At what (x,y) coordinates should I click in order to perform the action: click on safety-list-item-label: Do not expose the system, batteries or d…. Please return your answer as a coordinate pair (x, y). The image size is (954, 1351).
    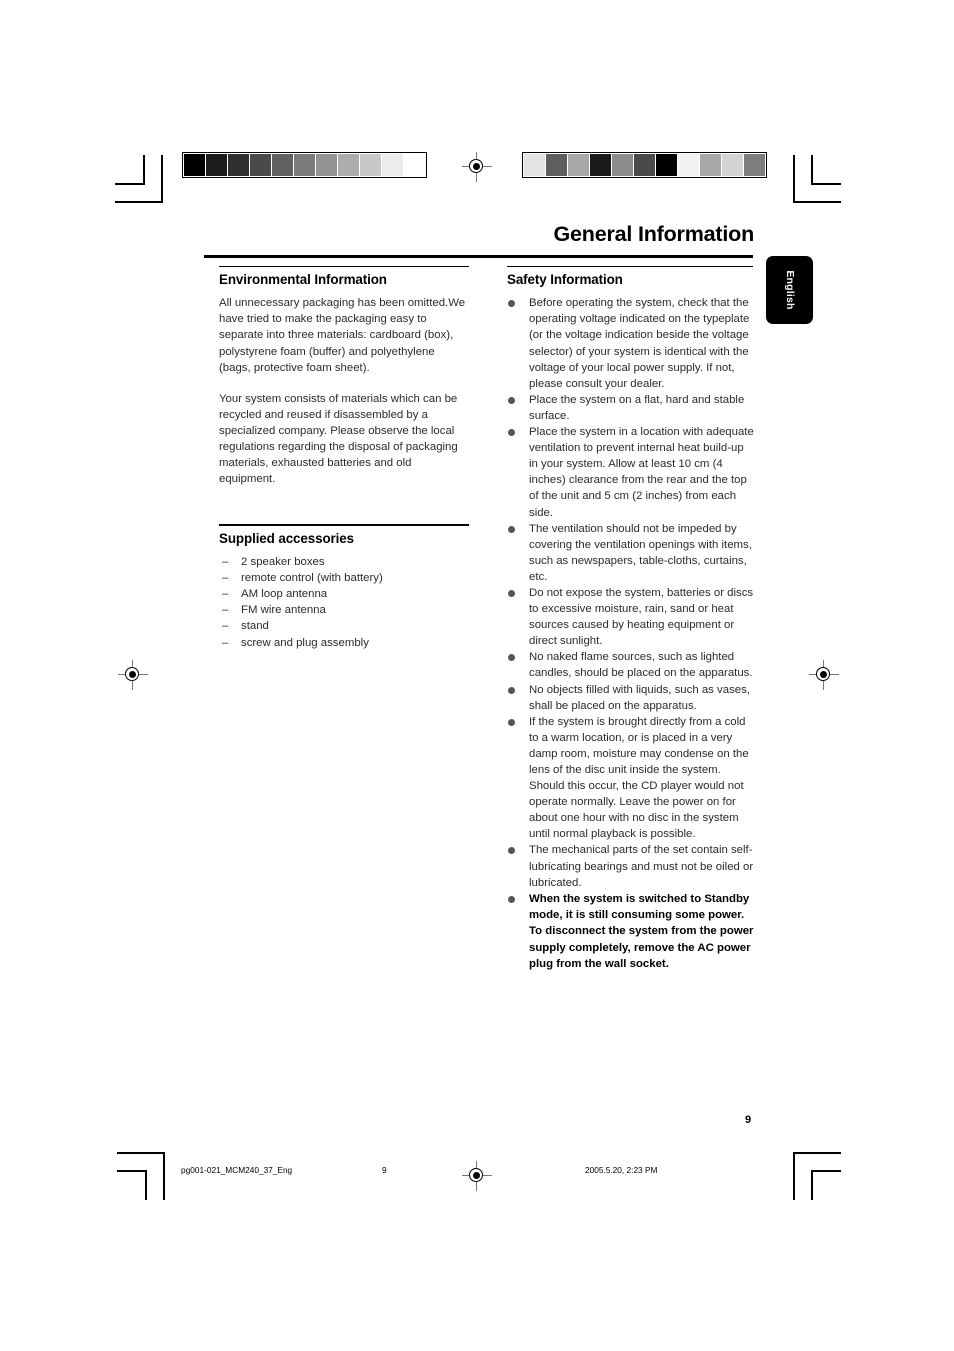
    Looking at the image, I should click on (641, 617).